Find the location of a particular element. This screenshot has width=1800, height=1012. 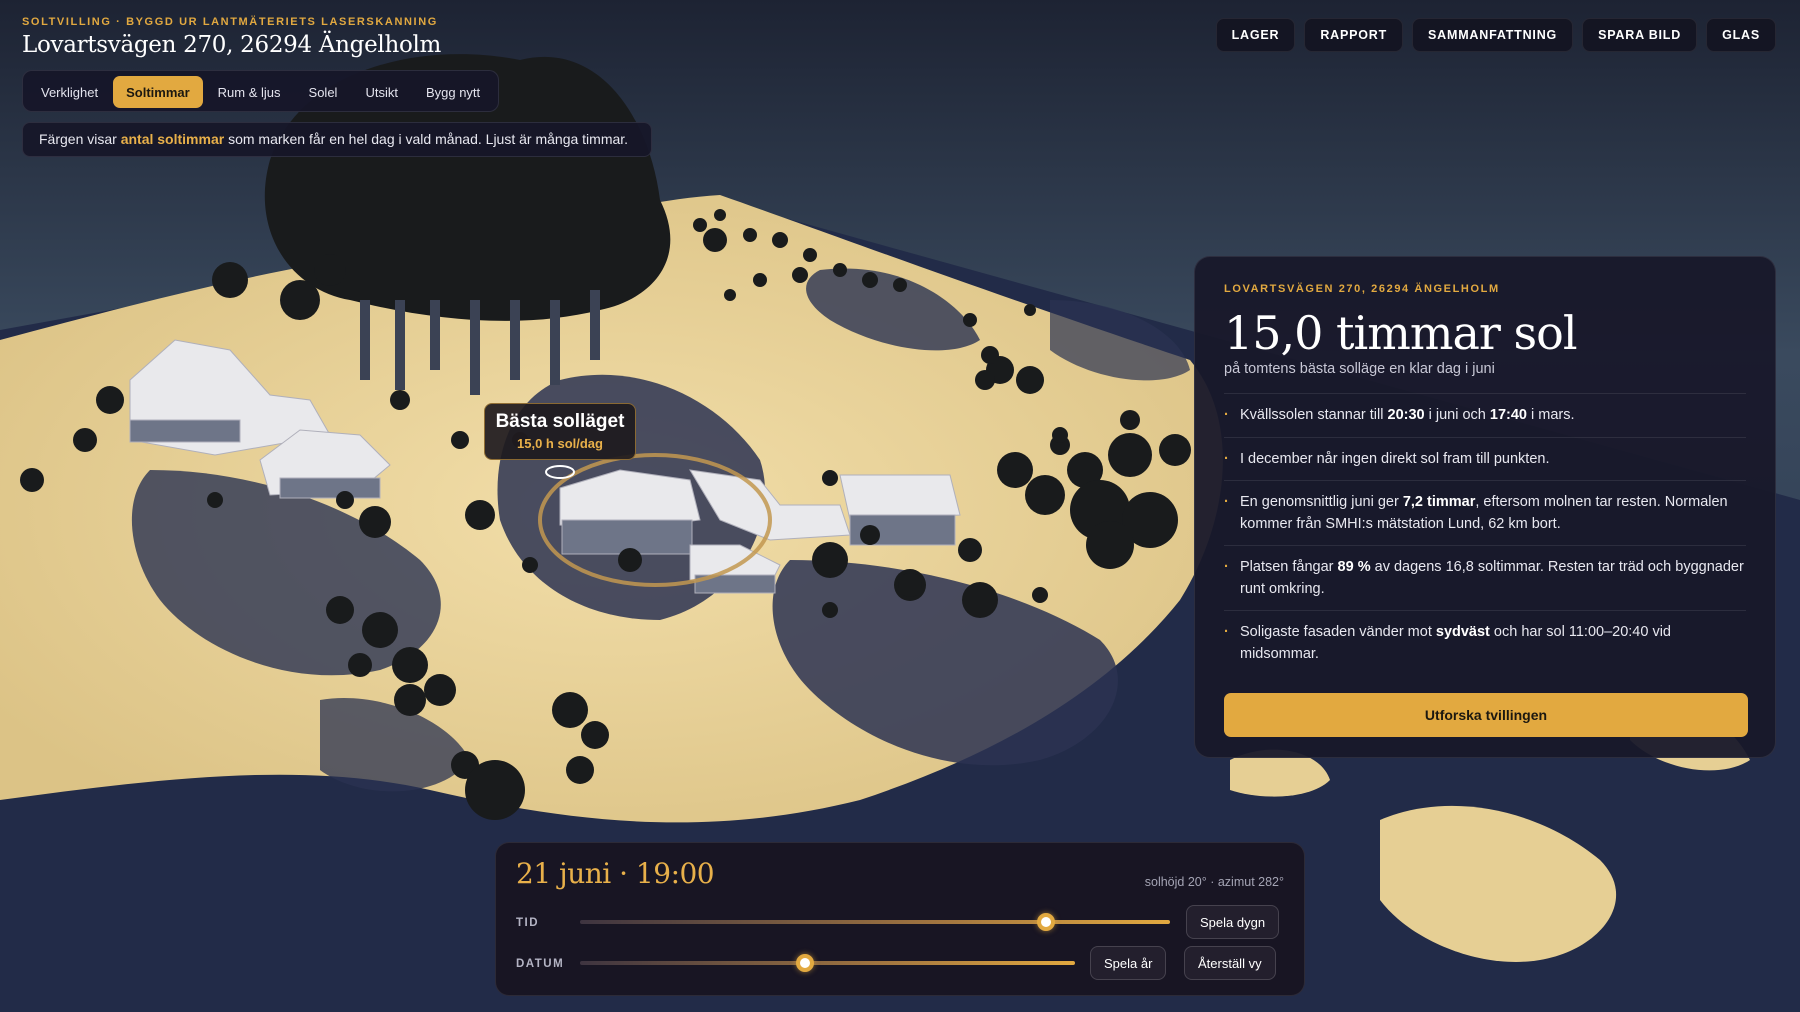

panel-headline: 15,0 timmar sol is located at coordinates (1401, 333).